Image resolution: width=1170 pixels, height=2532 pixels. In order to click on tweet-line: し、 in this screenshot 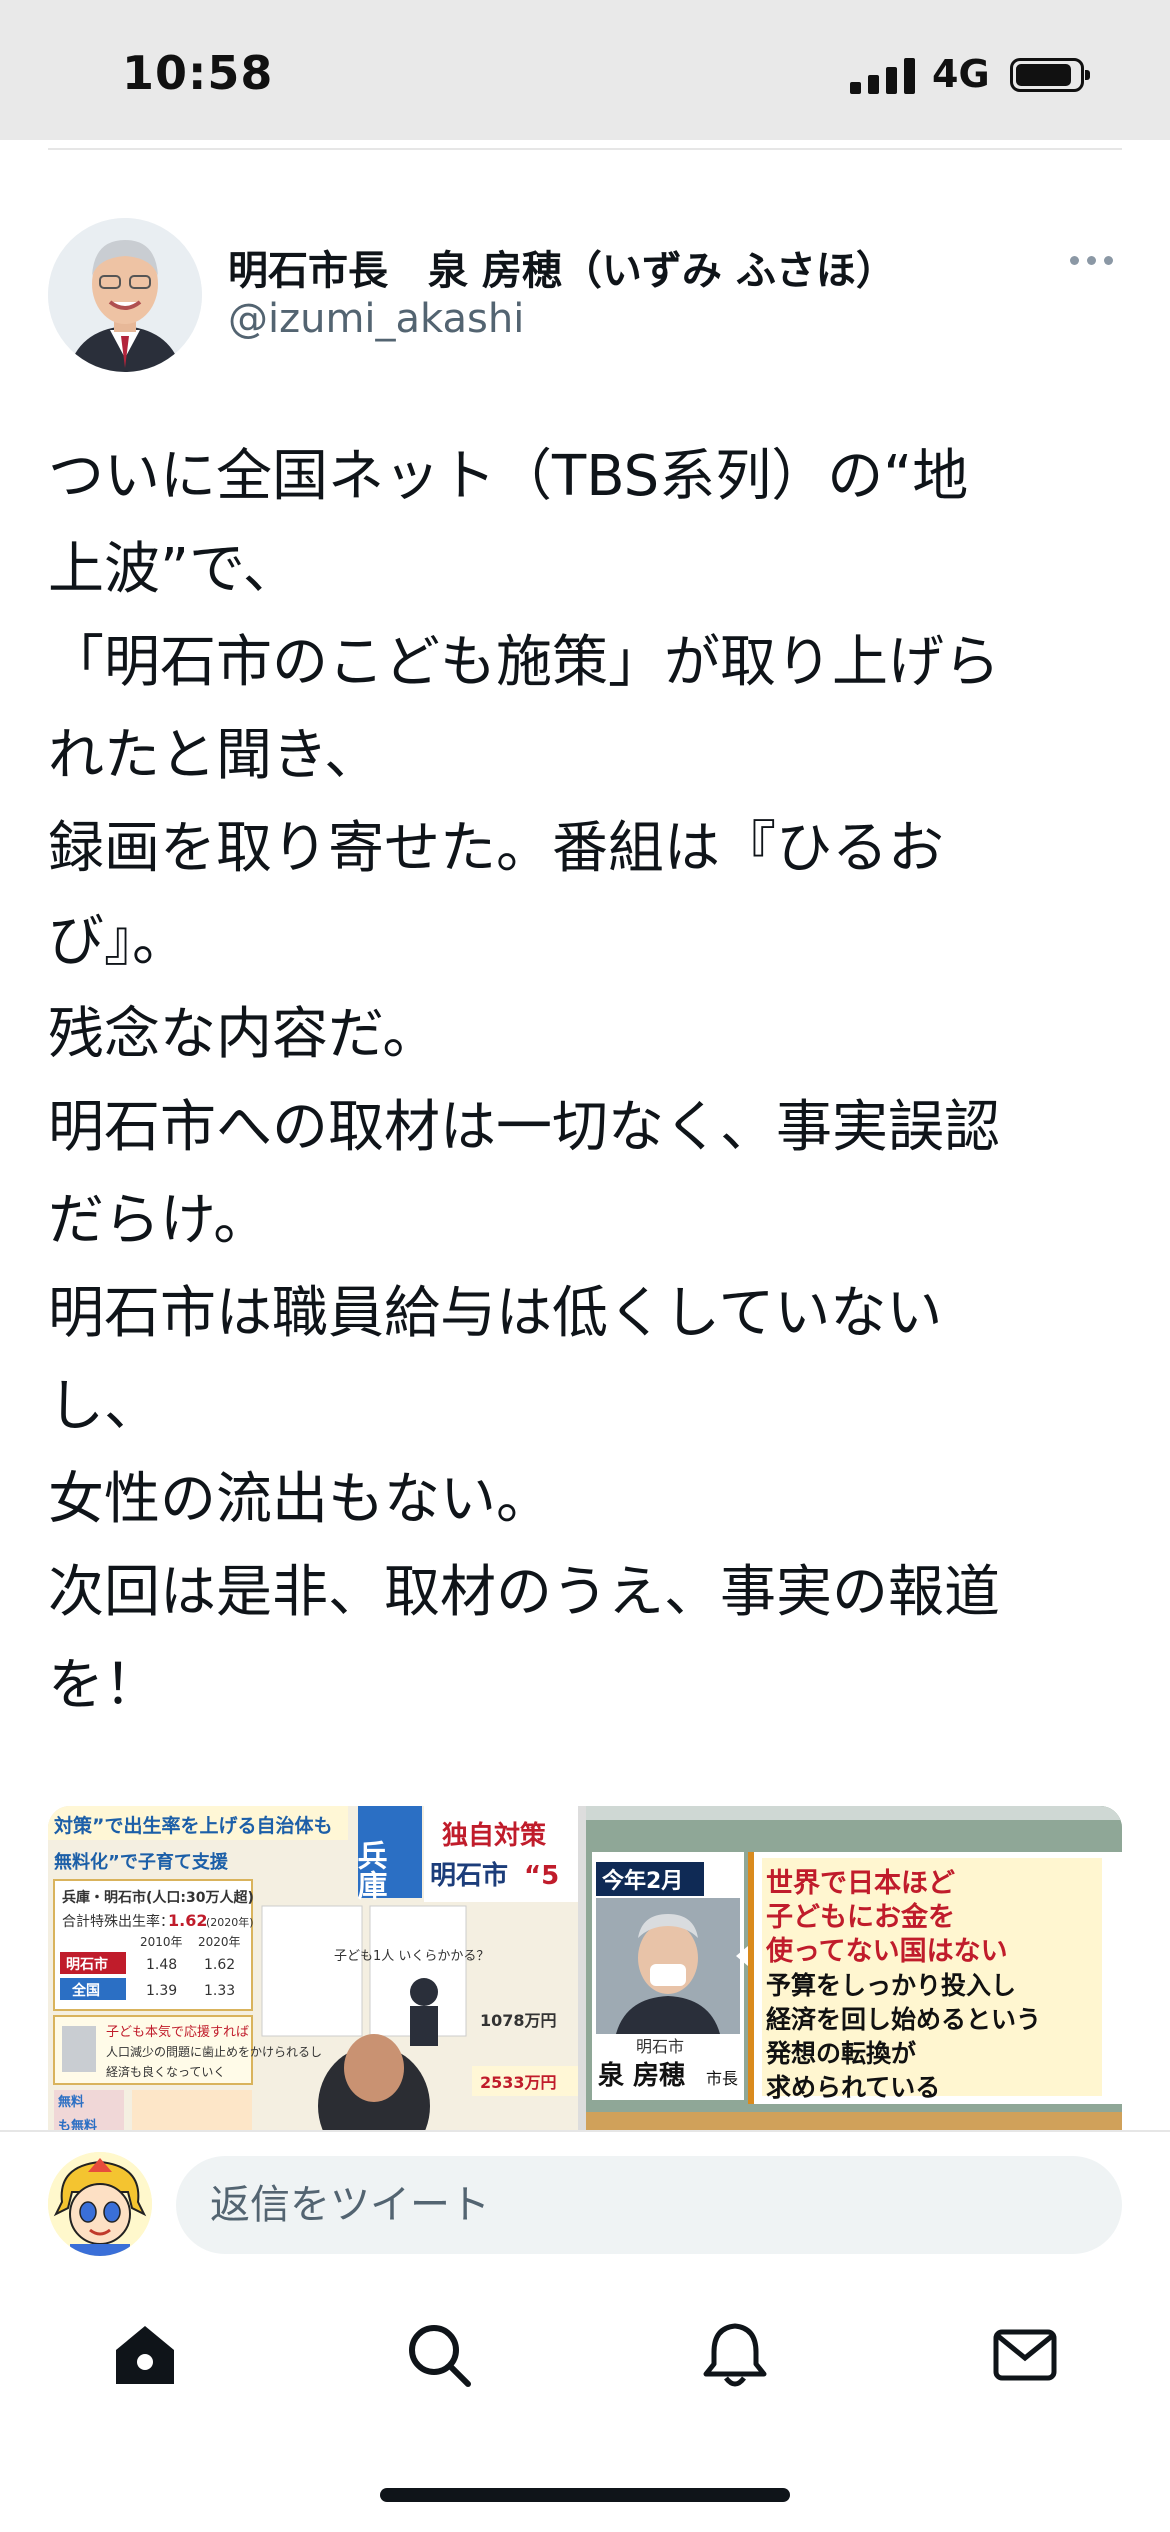, I will do `click(104, 1406)`.